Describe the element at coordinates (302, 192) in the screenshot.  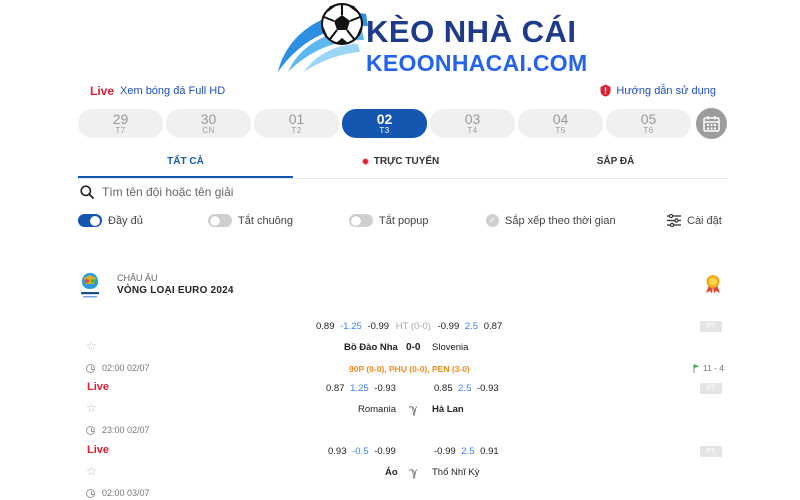
I see `search-input` at that location.